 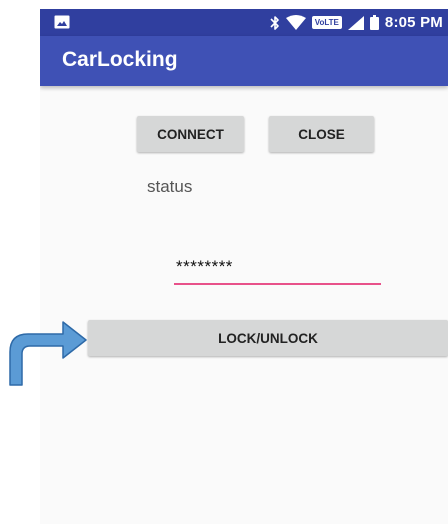 I want to click on status-time: 8:05 PM, so click(x=413, y=22).